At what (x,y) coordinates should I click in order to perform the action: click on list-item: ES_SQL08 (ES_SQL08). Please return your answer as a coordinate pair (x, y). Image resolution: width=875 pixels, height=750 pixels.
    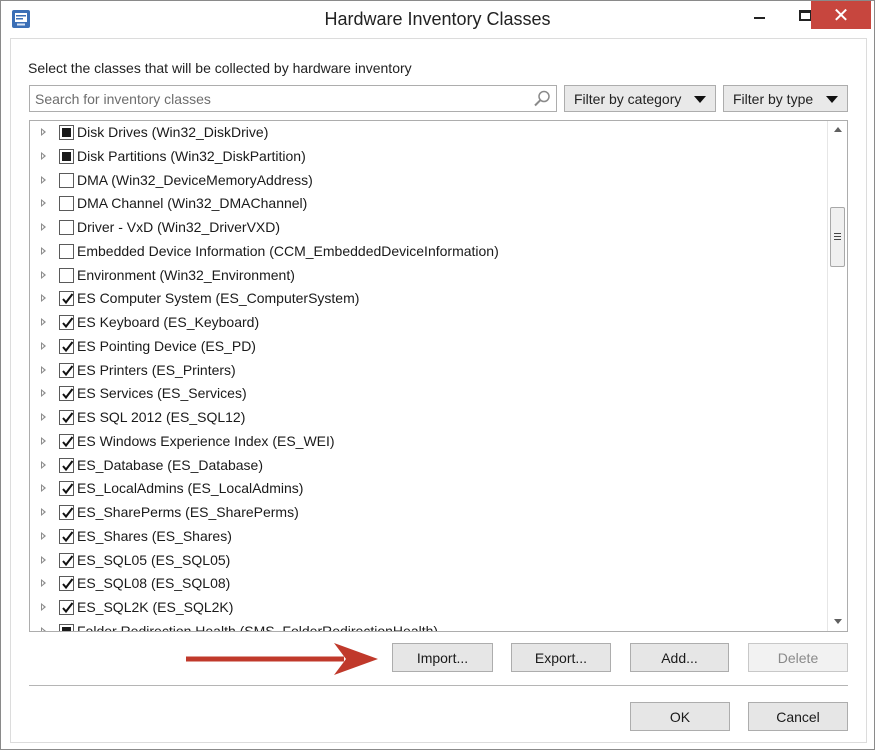
    Looking at the image, I should click on (429, 584).